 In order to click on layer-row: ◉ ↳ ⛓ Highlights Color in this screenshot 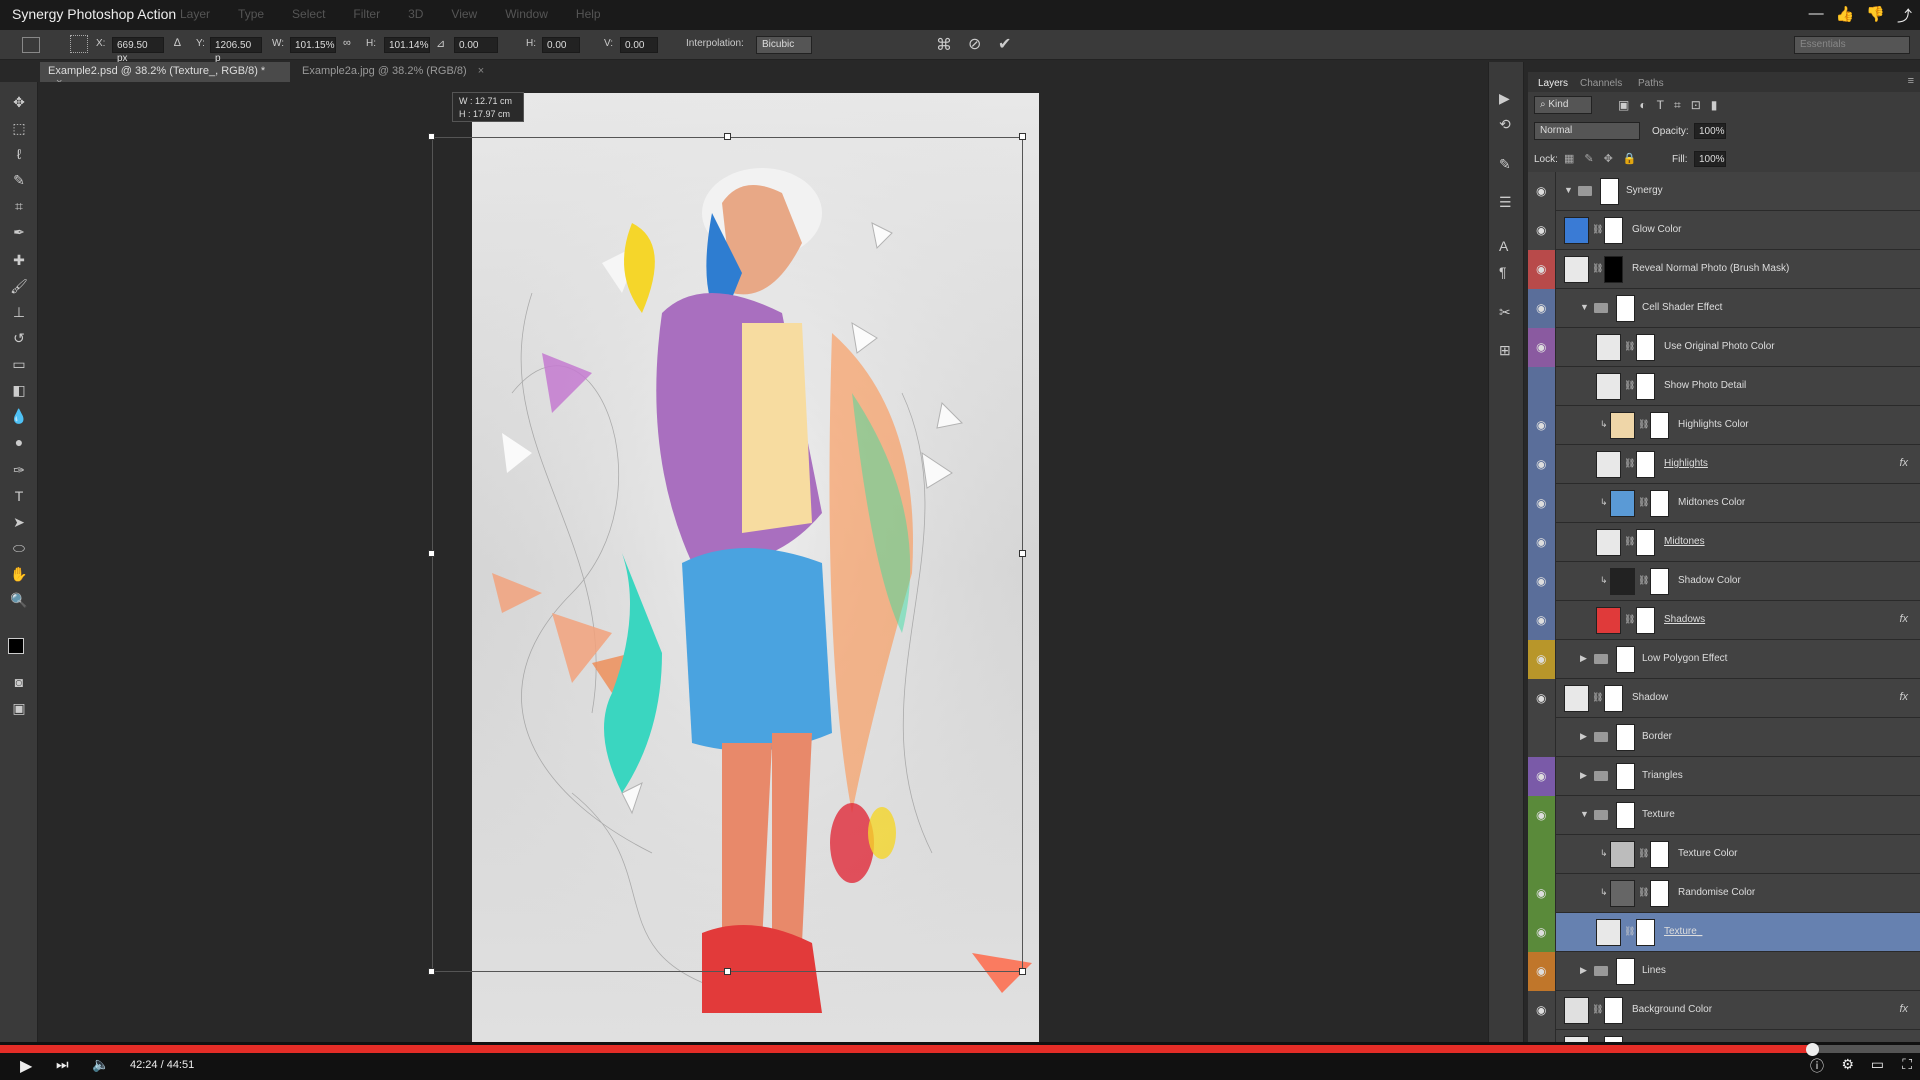, I will do `click(1724, 425)`.